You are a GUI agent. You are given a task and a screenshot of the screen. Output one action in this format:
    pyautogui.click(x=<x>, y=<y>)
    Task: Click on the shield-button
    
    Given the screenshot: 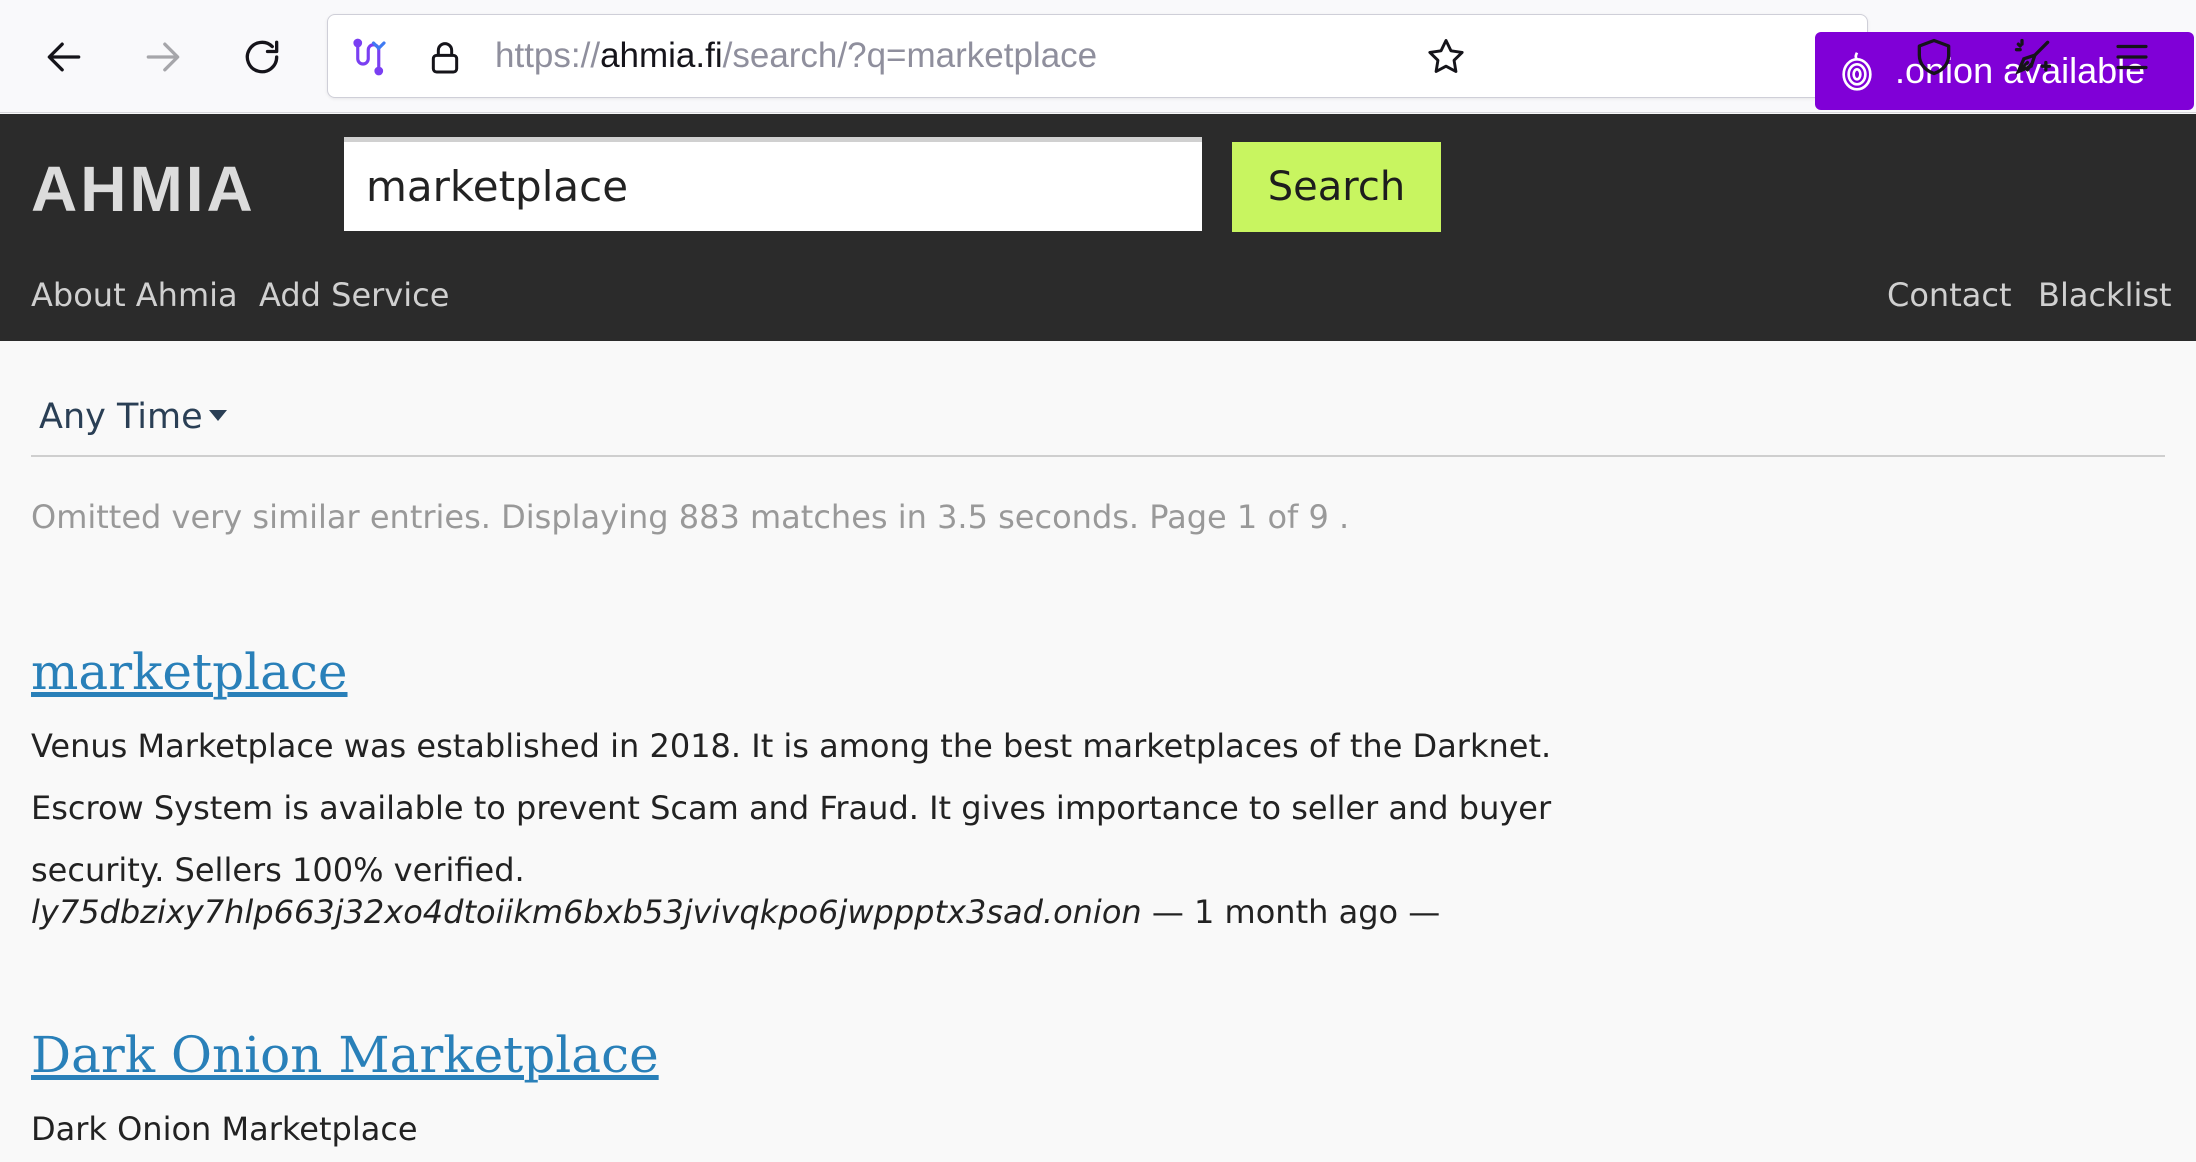 What is the action you would take?
    pyautogui.click(x=1934, y=57)
    